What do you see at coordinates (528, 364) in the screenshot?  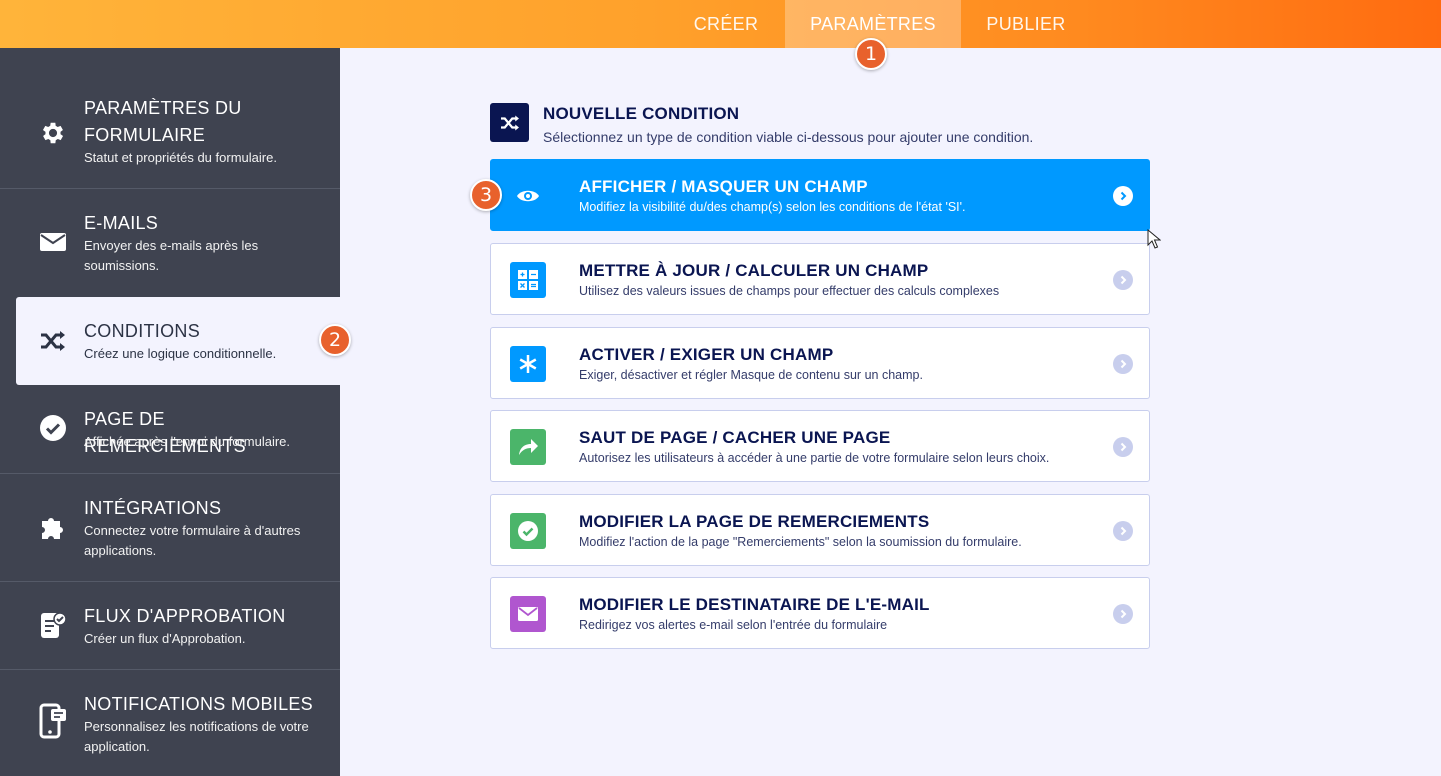 I see `asterisk-icon` at bounding box center [528, 364].